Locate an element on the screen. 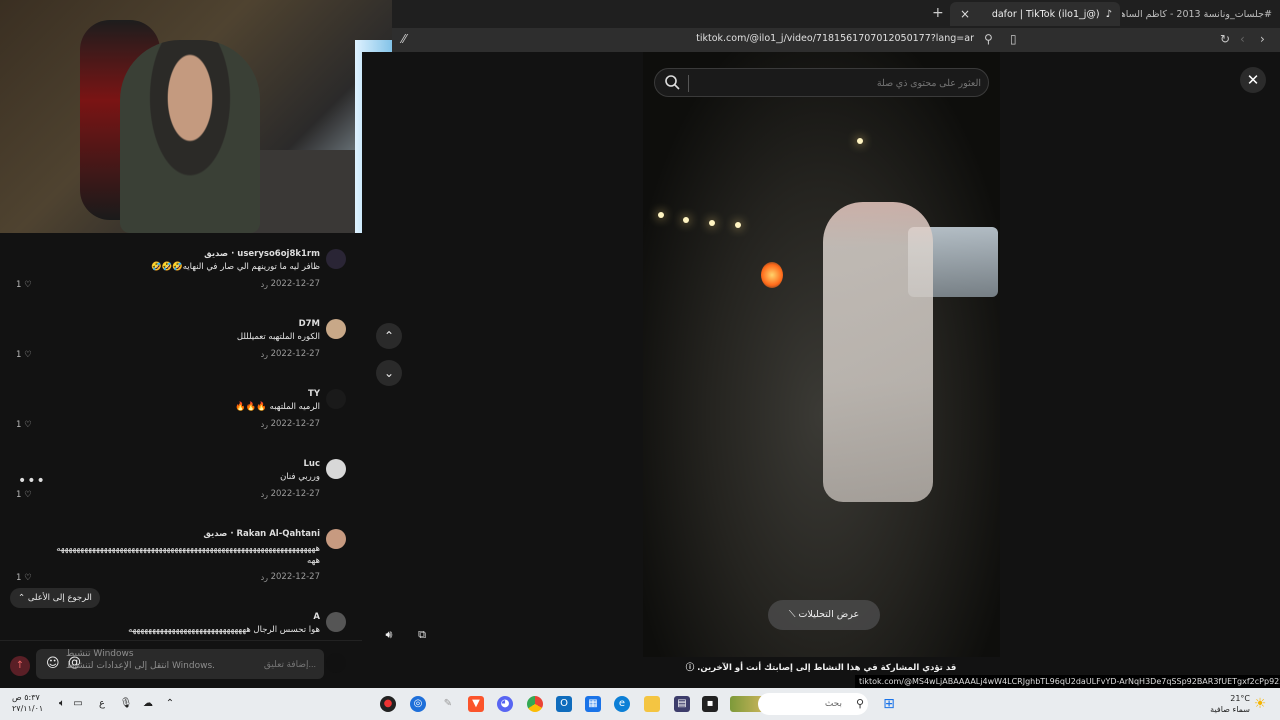 The width and height of the screenshot is (1280, 720). weather-desc: سماء صافية is located at coordinates (1230, 709).